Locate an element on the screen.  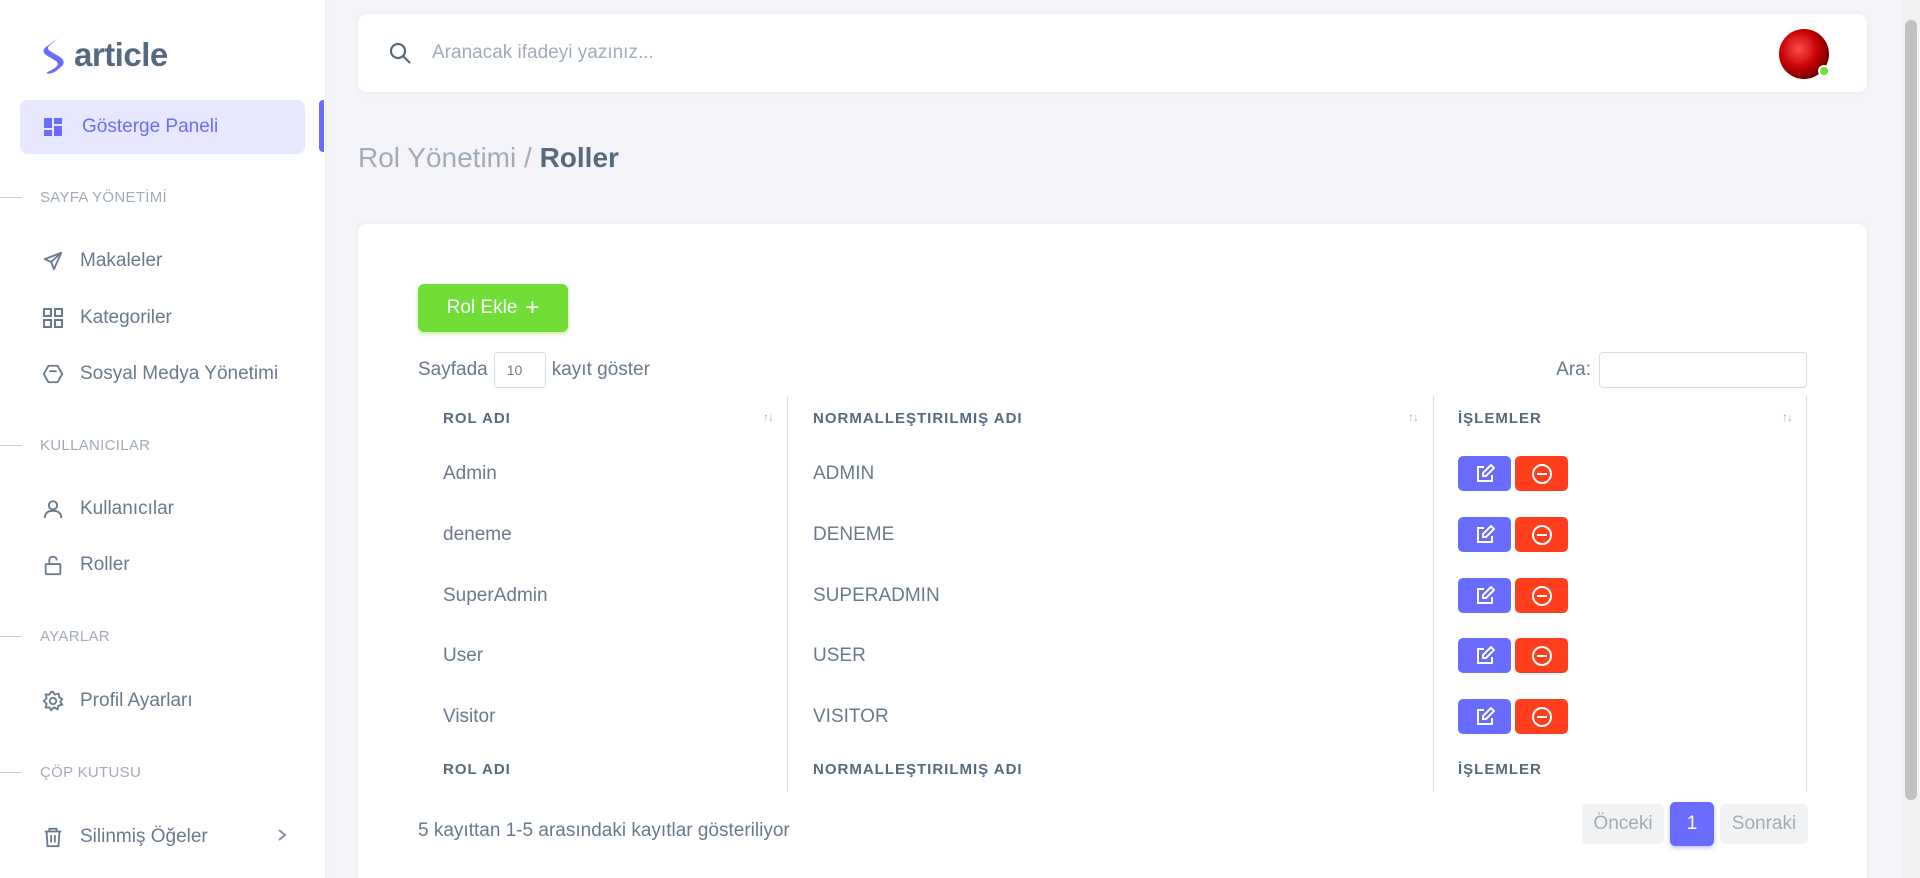
sidebar-item-label: Silinmiş Öğeler is located at coordinates (144, 836).